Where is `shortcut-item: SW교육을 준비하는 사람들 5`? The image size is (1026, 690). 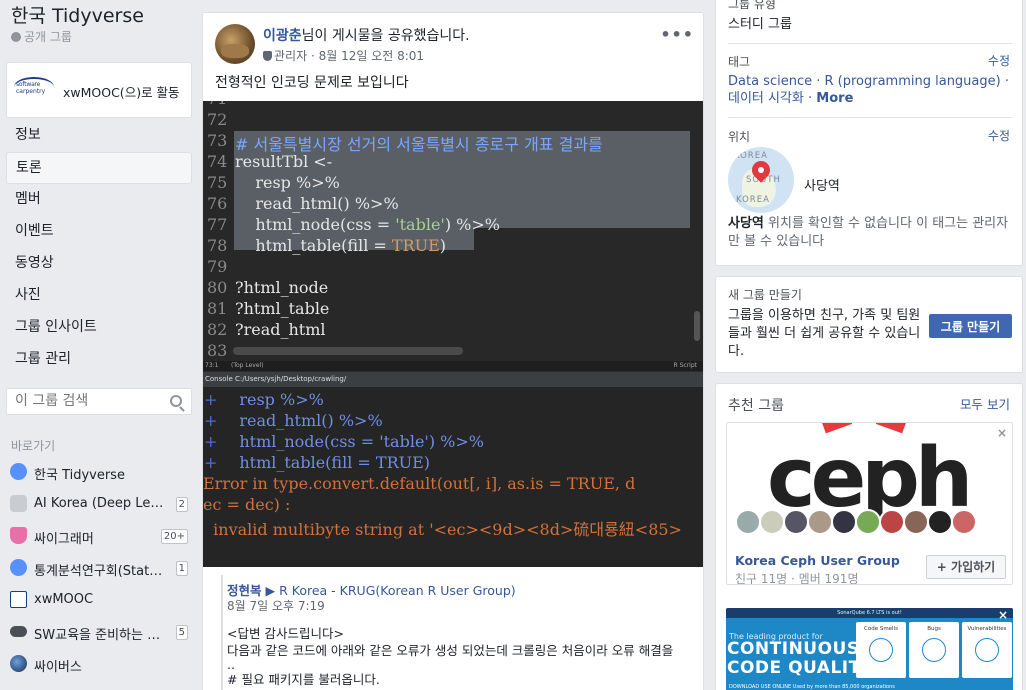
shortcut-item: SW교육을 준비하는 사람들 5 is located at coordinates (100, 632).